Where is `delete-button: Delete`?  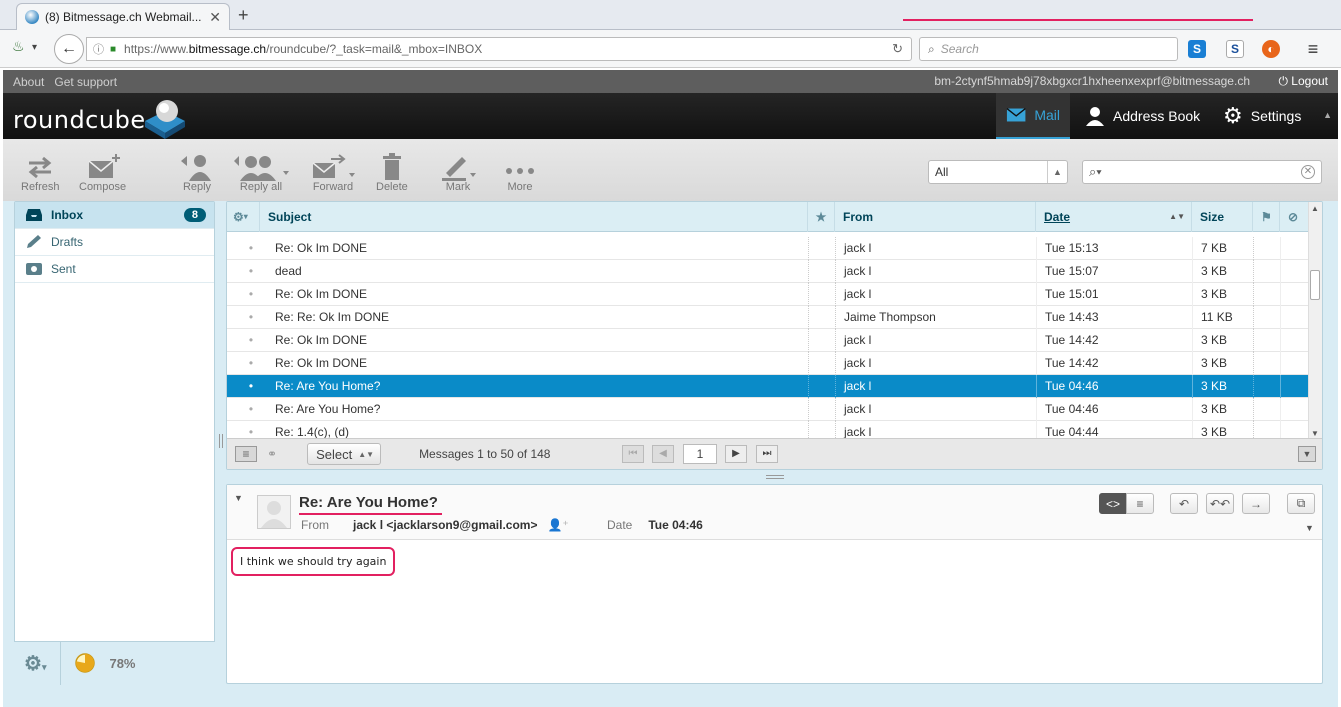 delete-button: Delete is located at coordinates (392, 173).